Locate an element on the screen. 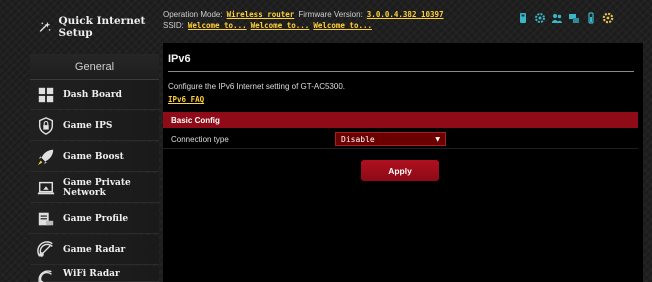  ssid-label: SSID: is located at coordinates (173, 25).